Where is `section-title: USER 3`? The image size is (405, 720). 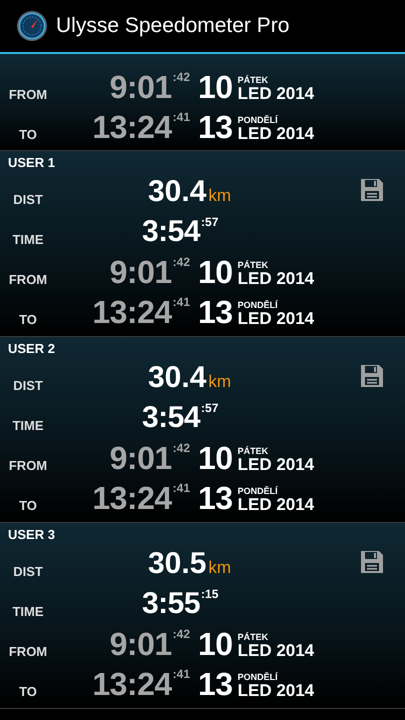 section-title: USER 3 is located at coordinates (31, 534).